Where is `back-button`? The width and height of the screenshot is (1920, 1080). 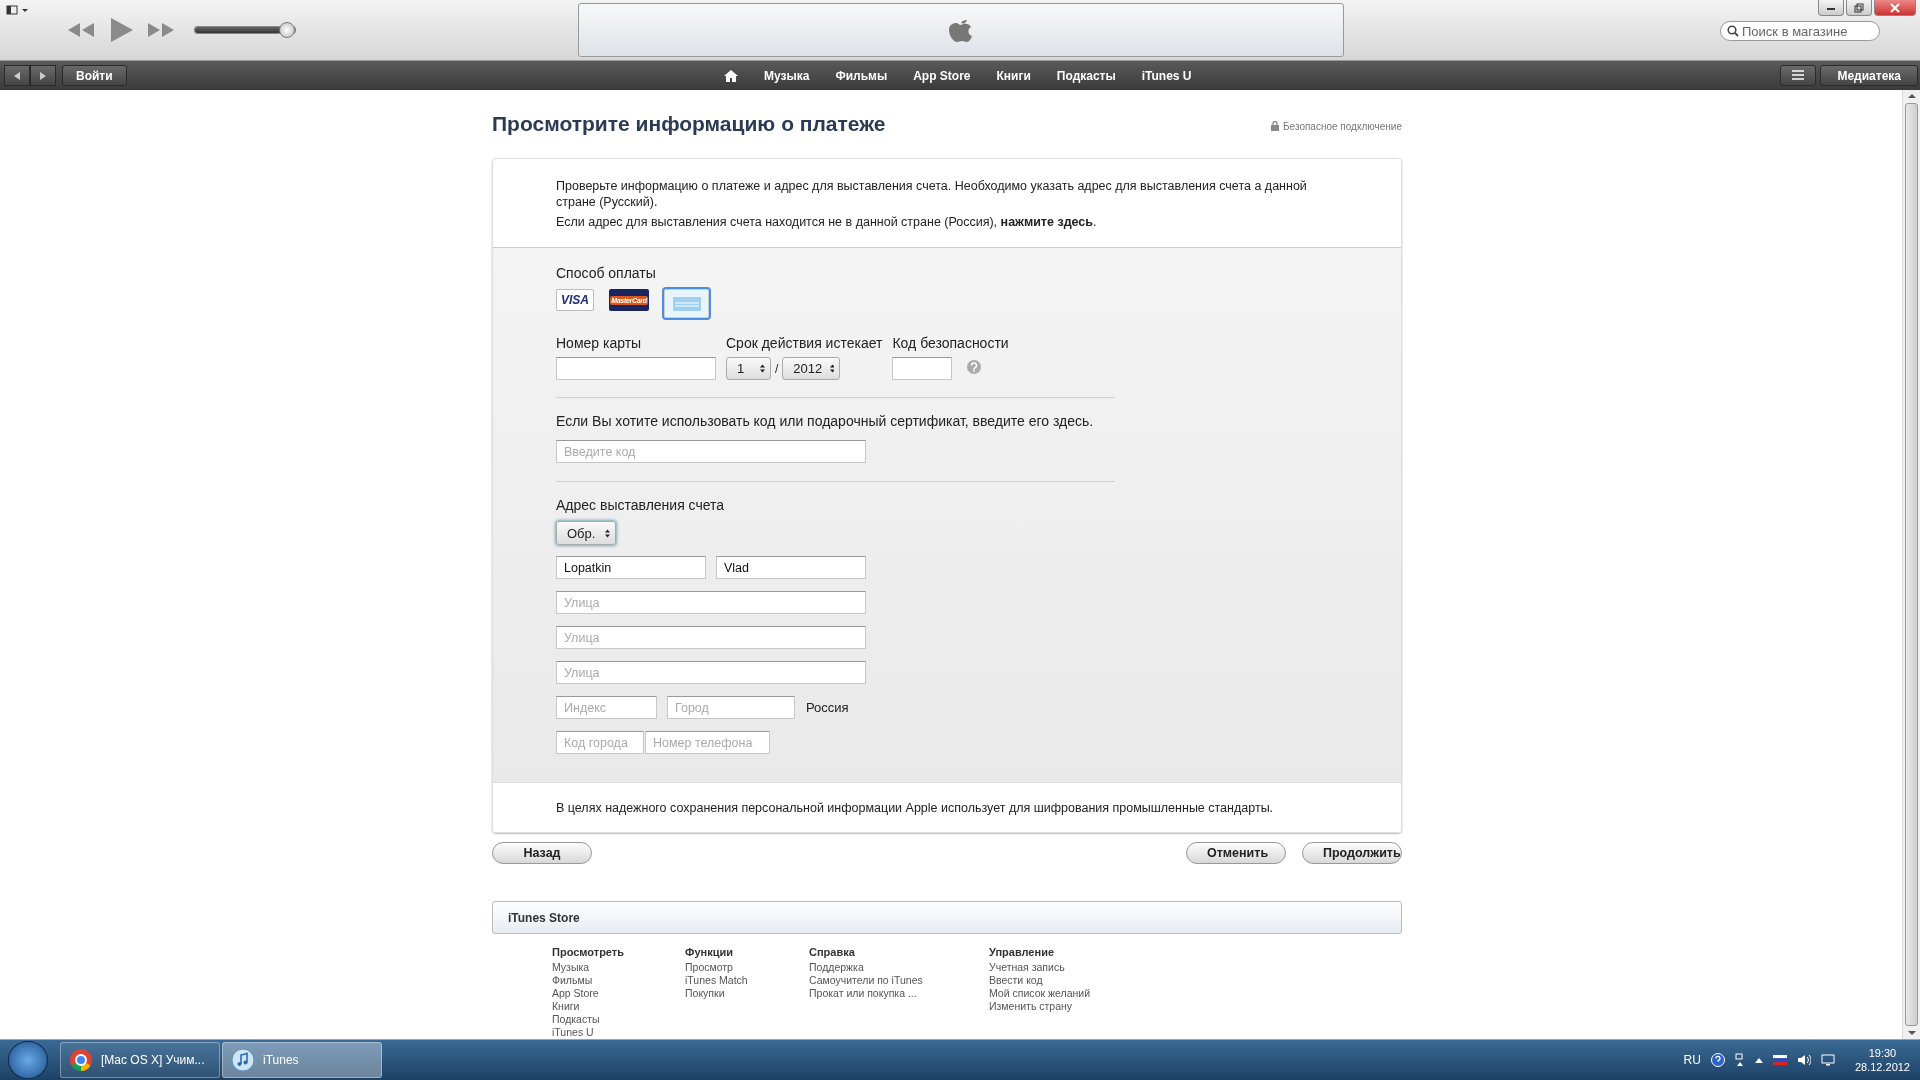 back-button is located at coordinates (17, 75).